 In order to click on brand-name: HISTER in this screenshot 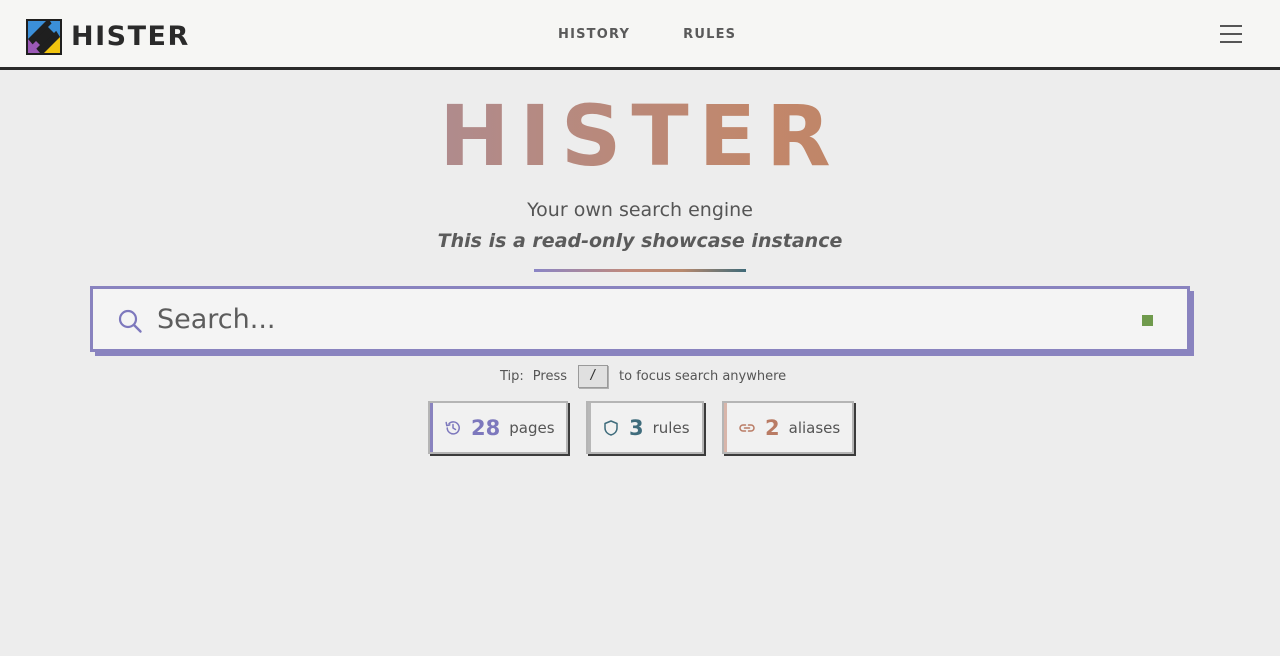, I will do `click(130, 36)`.